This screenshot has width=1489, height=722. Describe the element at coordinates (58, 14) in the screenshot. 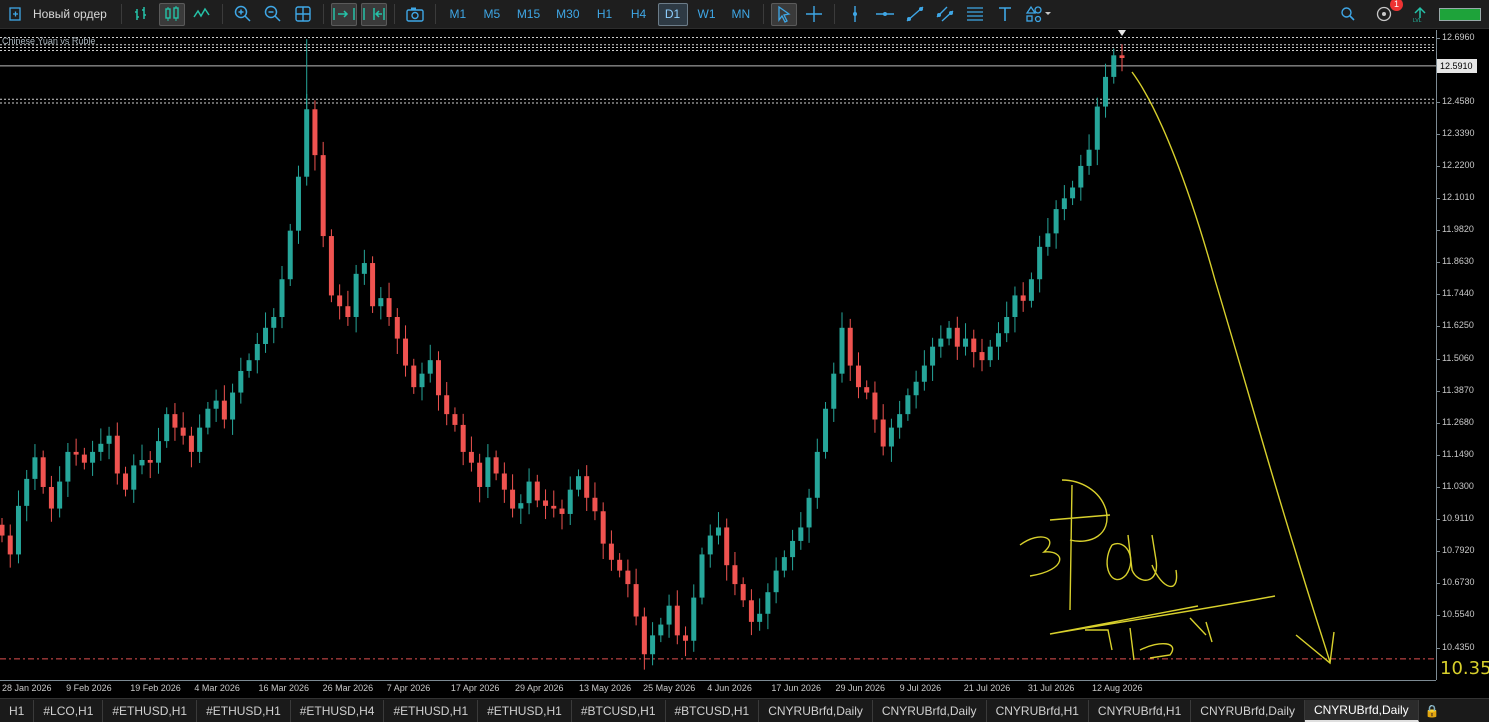

I see `new-order-button: Новый ордер` at that location.